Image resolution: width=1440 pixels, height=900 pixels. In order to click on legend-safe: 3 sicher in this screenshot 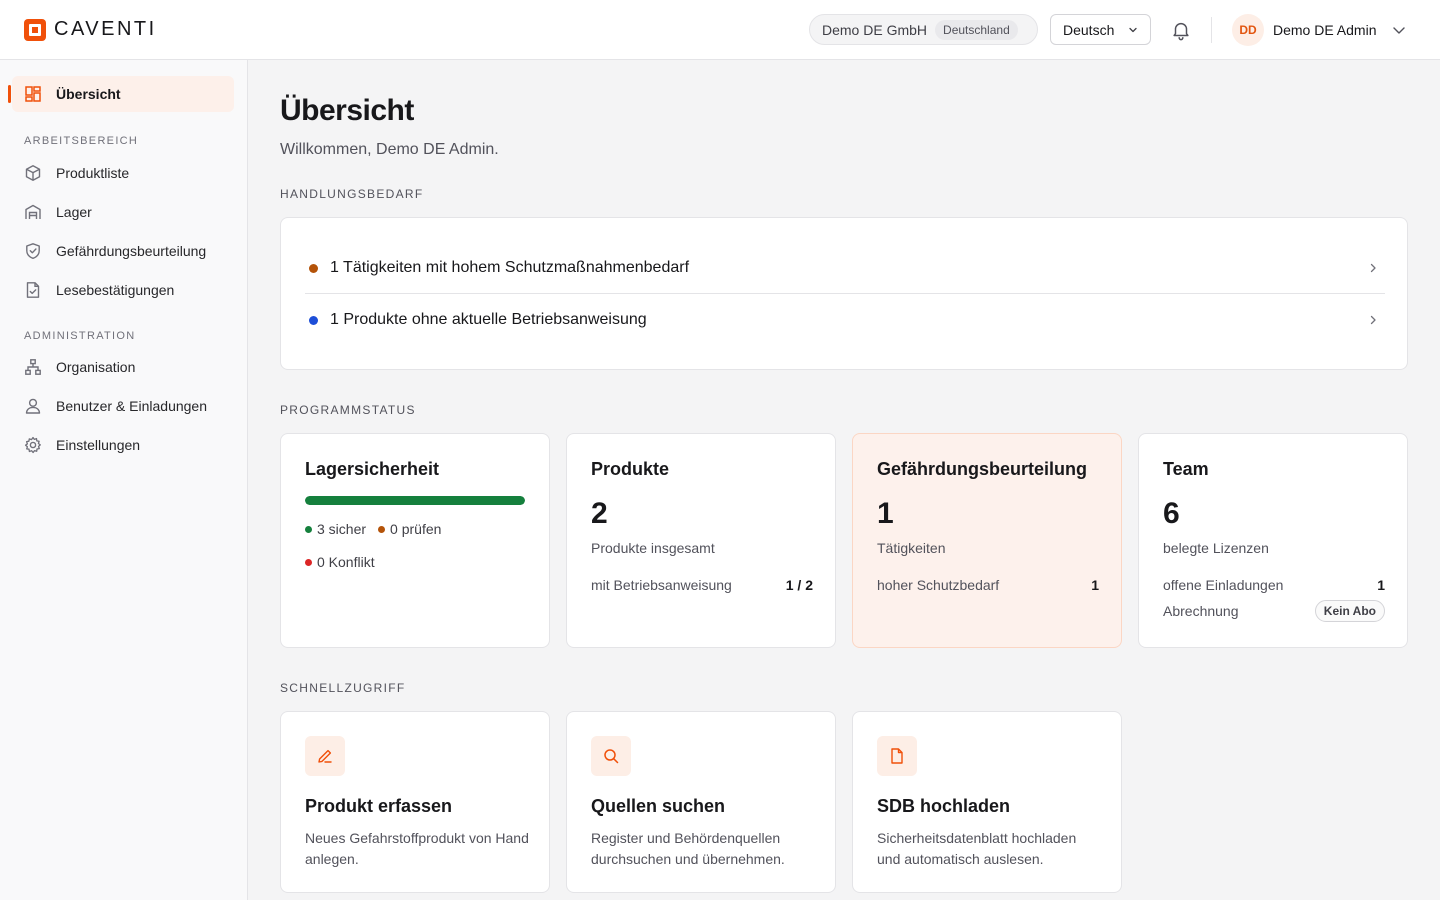, I will do `click(335, 529)`.